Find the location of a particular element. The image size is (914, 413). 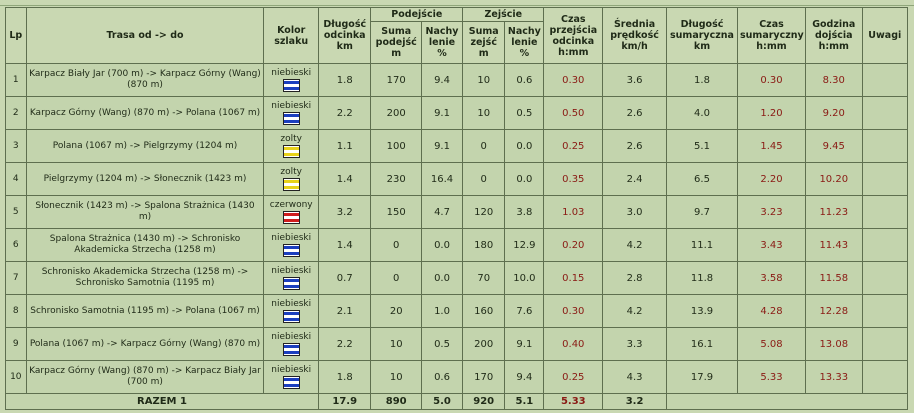

row-avg-speed: 3.0 is located at coordinates (634, 212).